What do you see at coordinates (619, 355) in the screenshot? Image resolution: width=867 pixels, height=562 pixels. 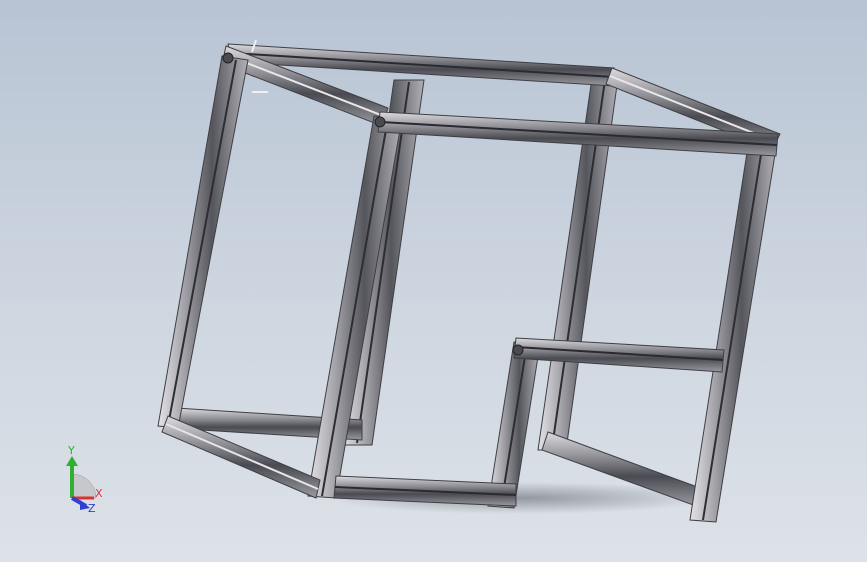 I see `step-rail` at bounding box center [619, 355].